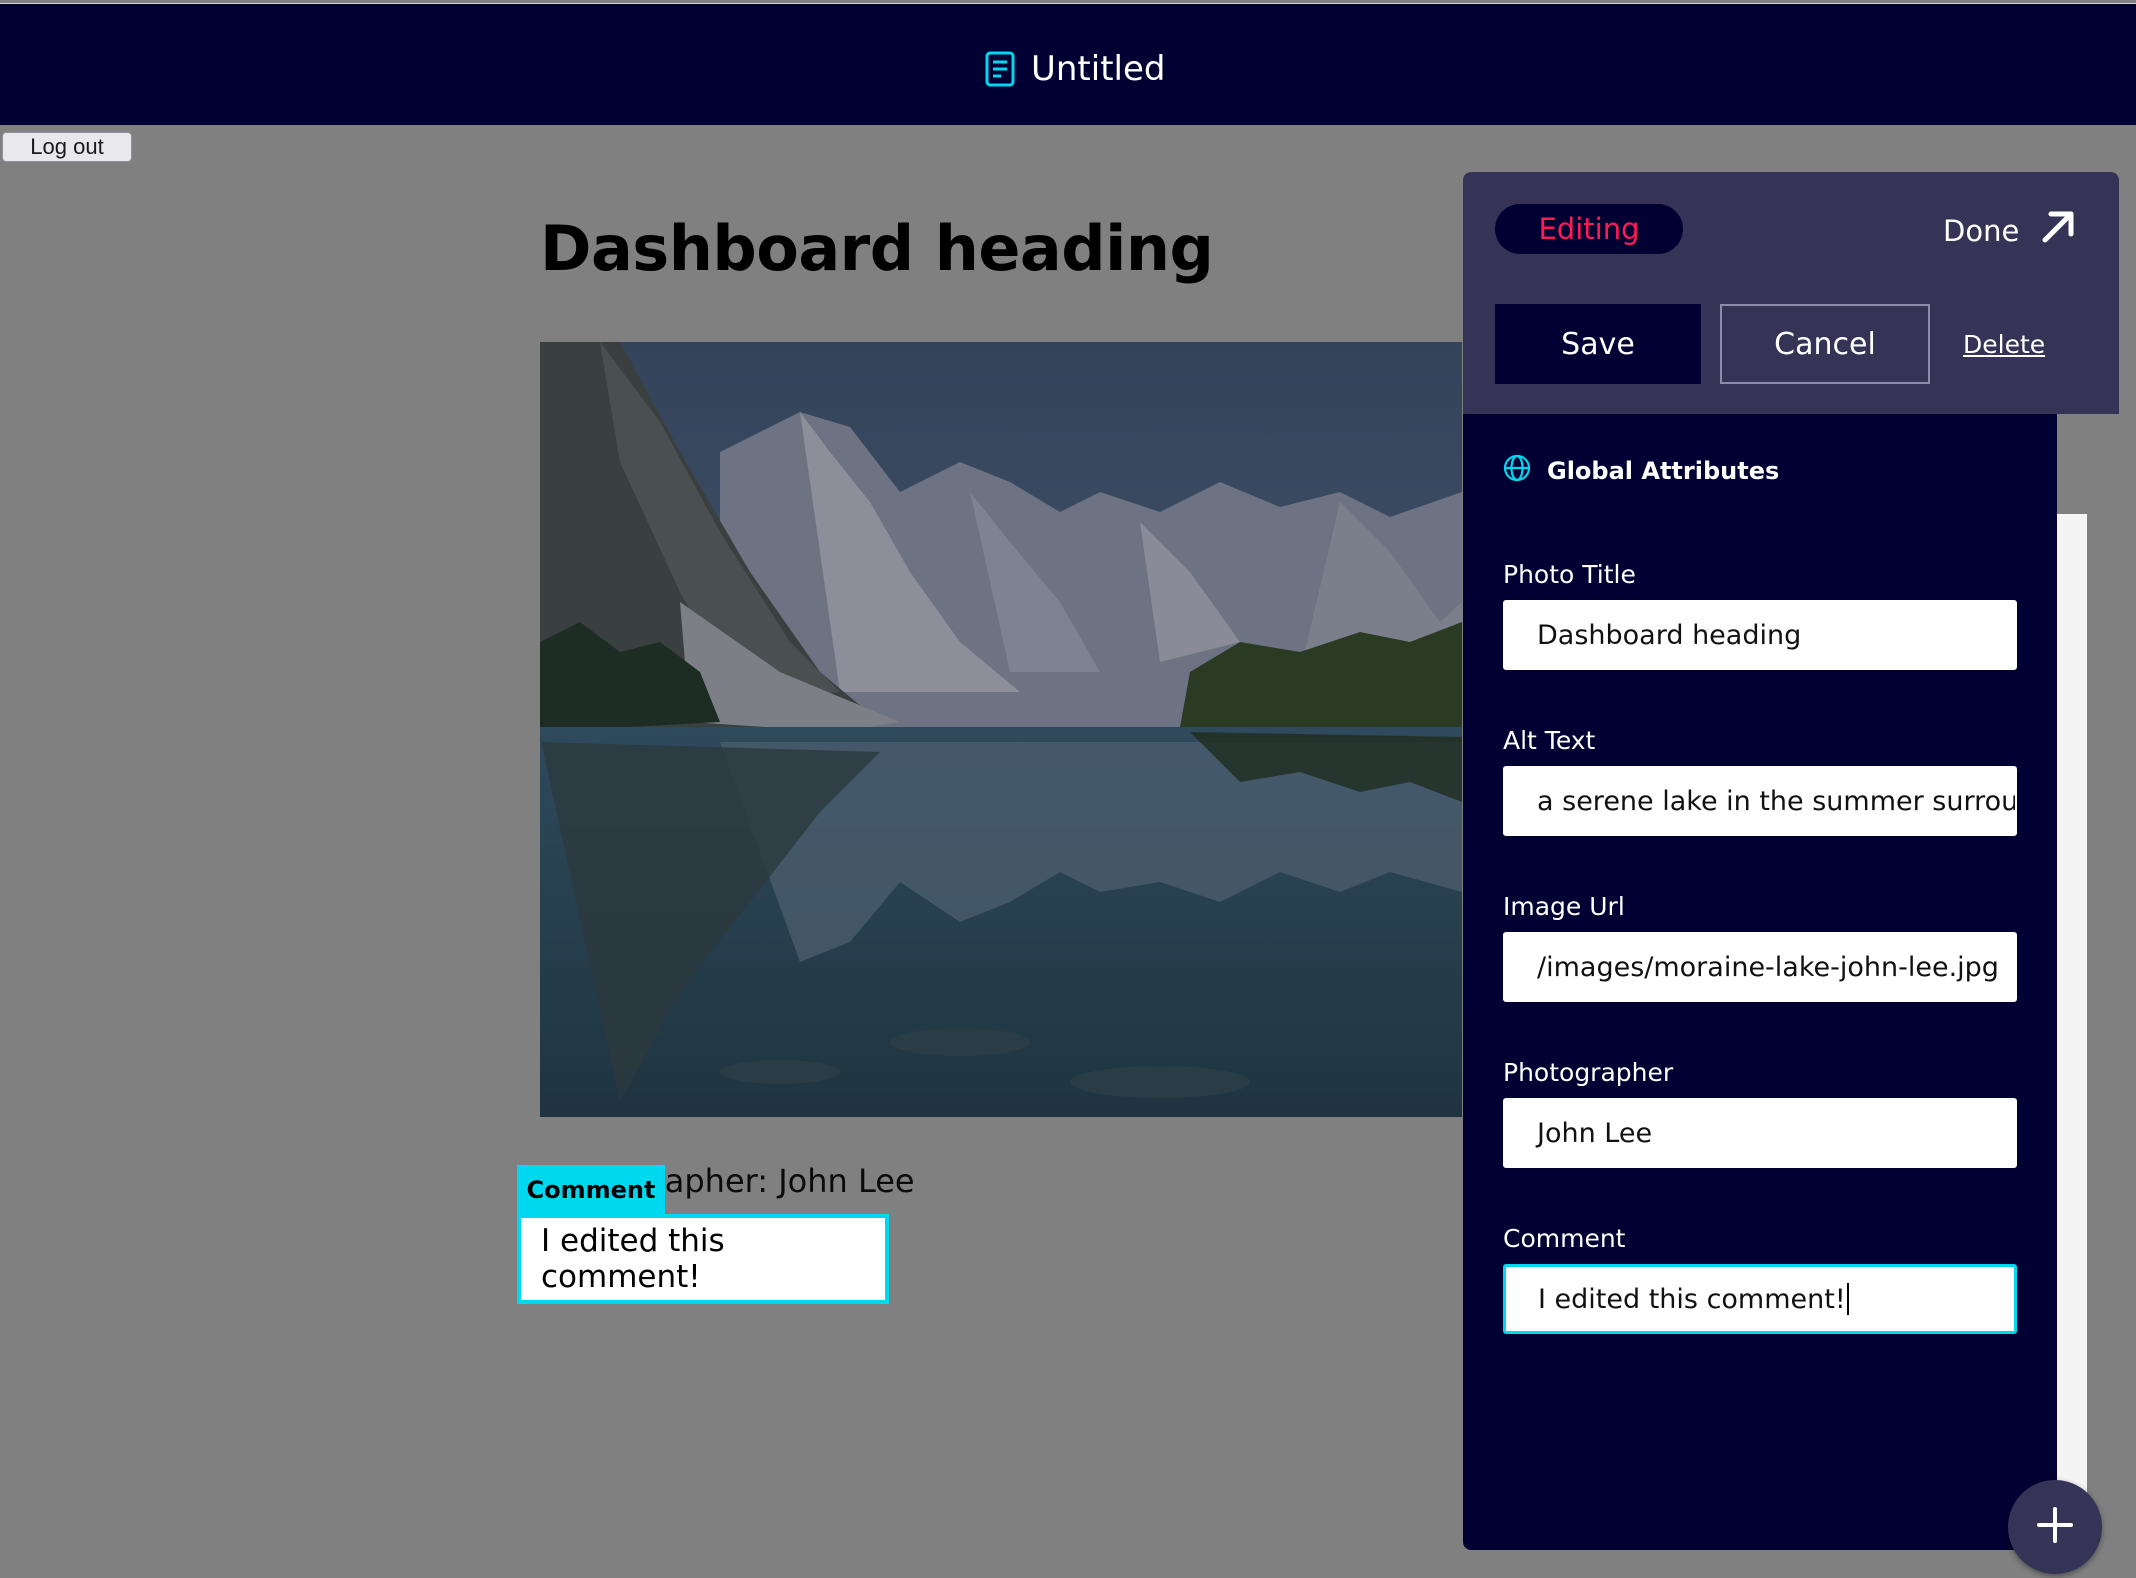  Describe the element at coordinates (1588, 1072) in the screenshot. I see `photographer-label: Photographer` at that location.